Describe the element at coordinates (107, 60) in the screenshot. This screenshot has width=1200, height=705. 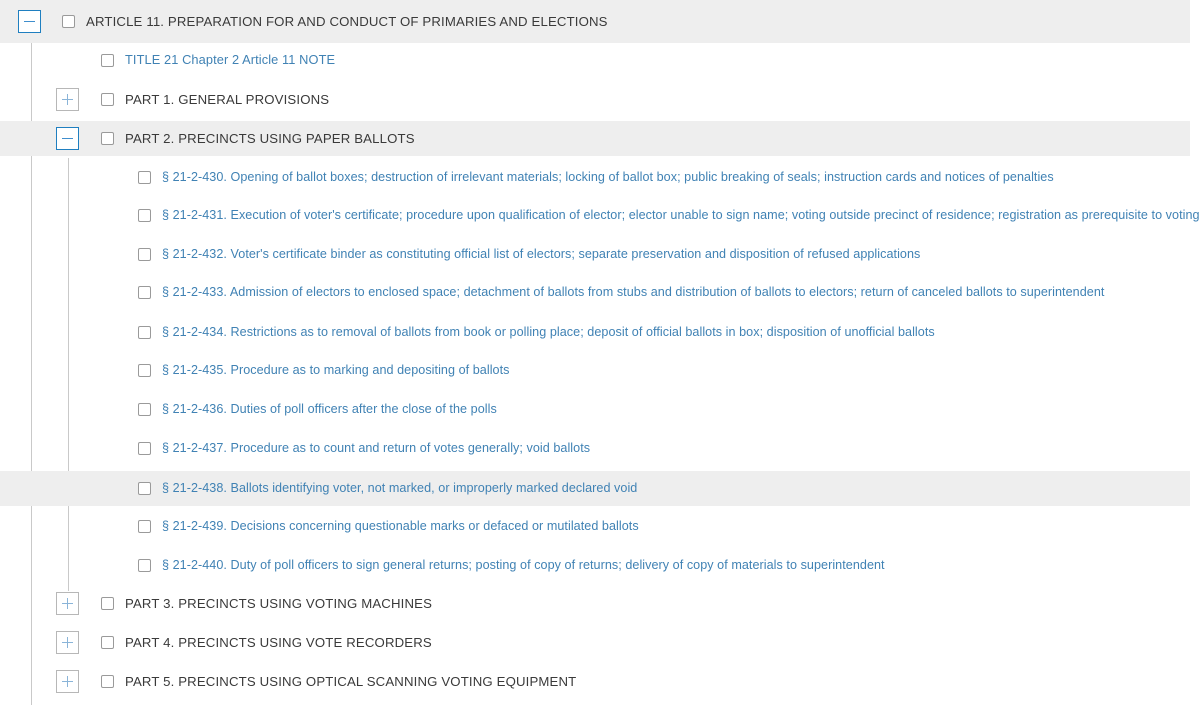
I see `checkbox-note` at that location.